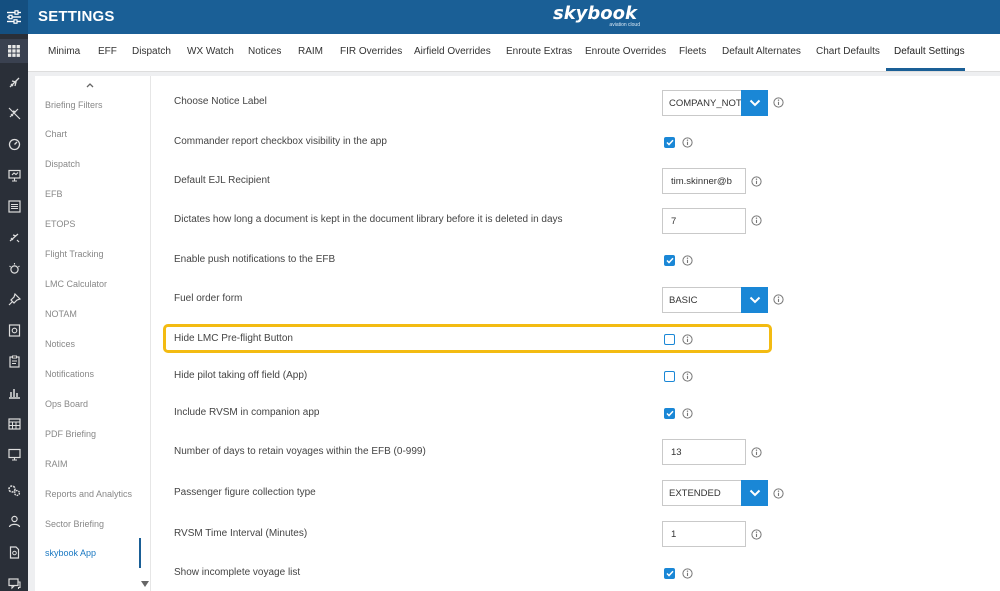 The width and height of the screenshot is (1000, 591). What do you see at coordinates (151, 51) in the screenshot?
I see `tab-dispatch: Dispatch` at bounding box center [151, 51].